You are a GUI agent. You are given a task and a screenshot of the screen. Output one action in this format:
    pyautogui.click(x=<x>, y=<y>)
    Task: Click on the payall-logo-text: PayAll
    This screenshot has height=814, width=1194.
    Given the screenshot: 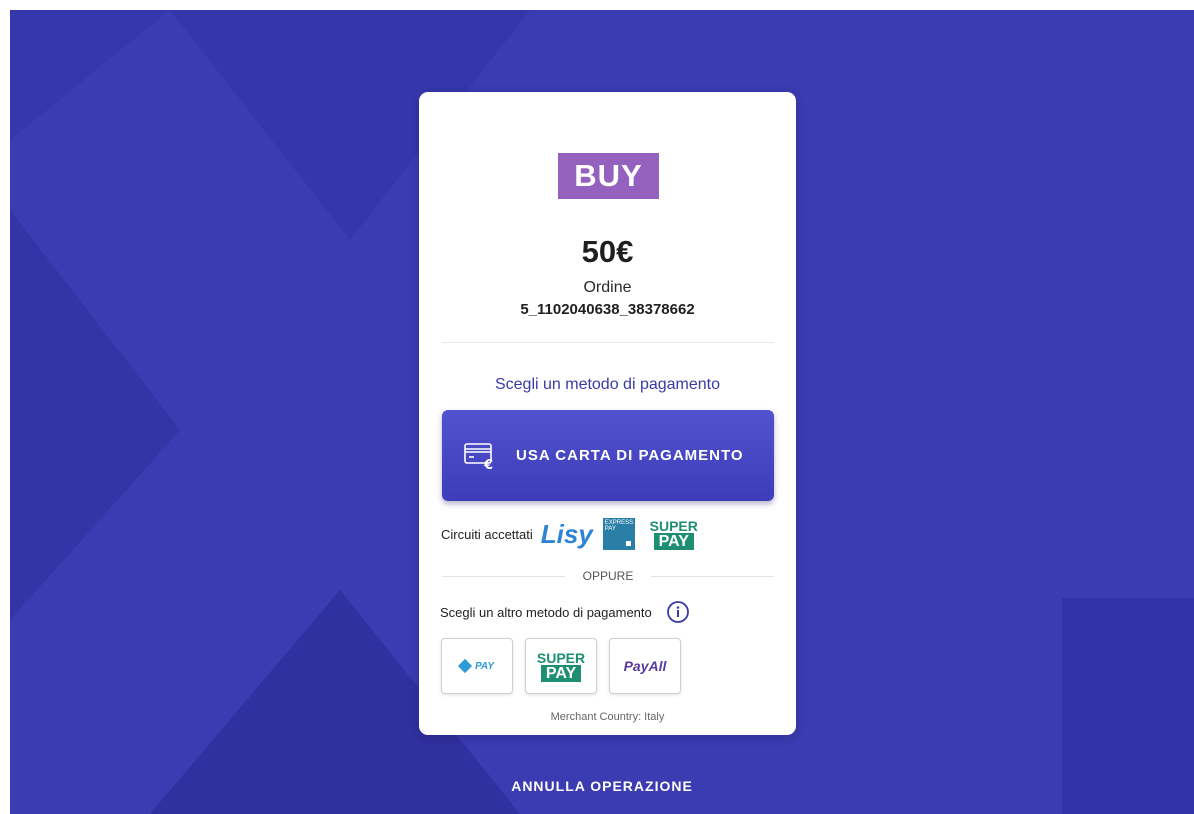 What is the action you would take?
    pyautogui.click(x=645, y=666)
    